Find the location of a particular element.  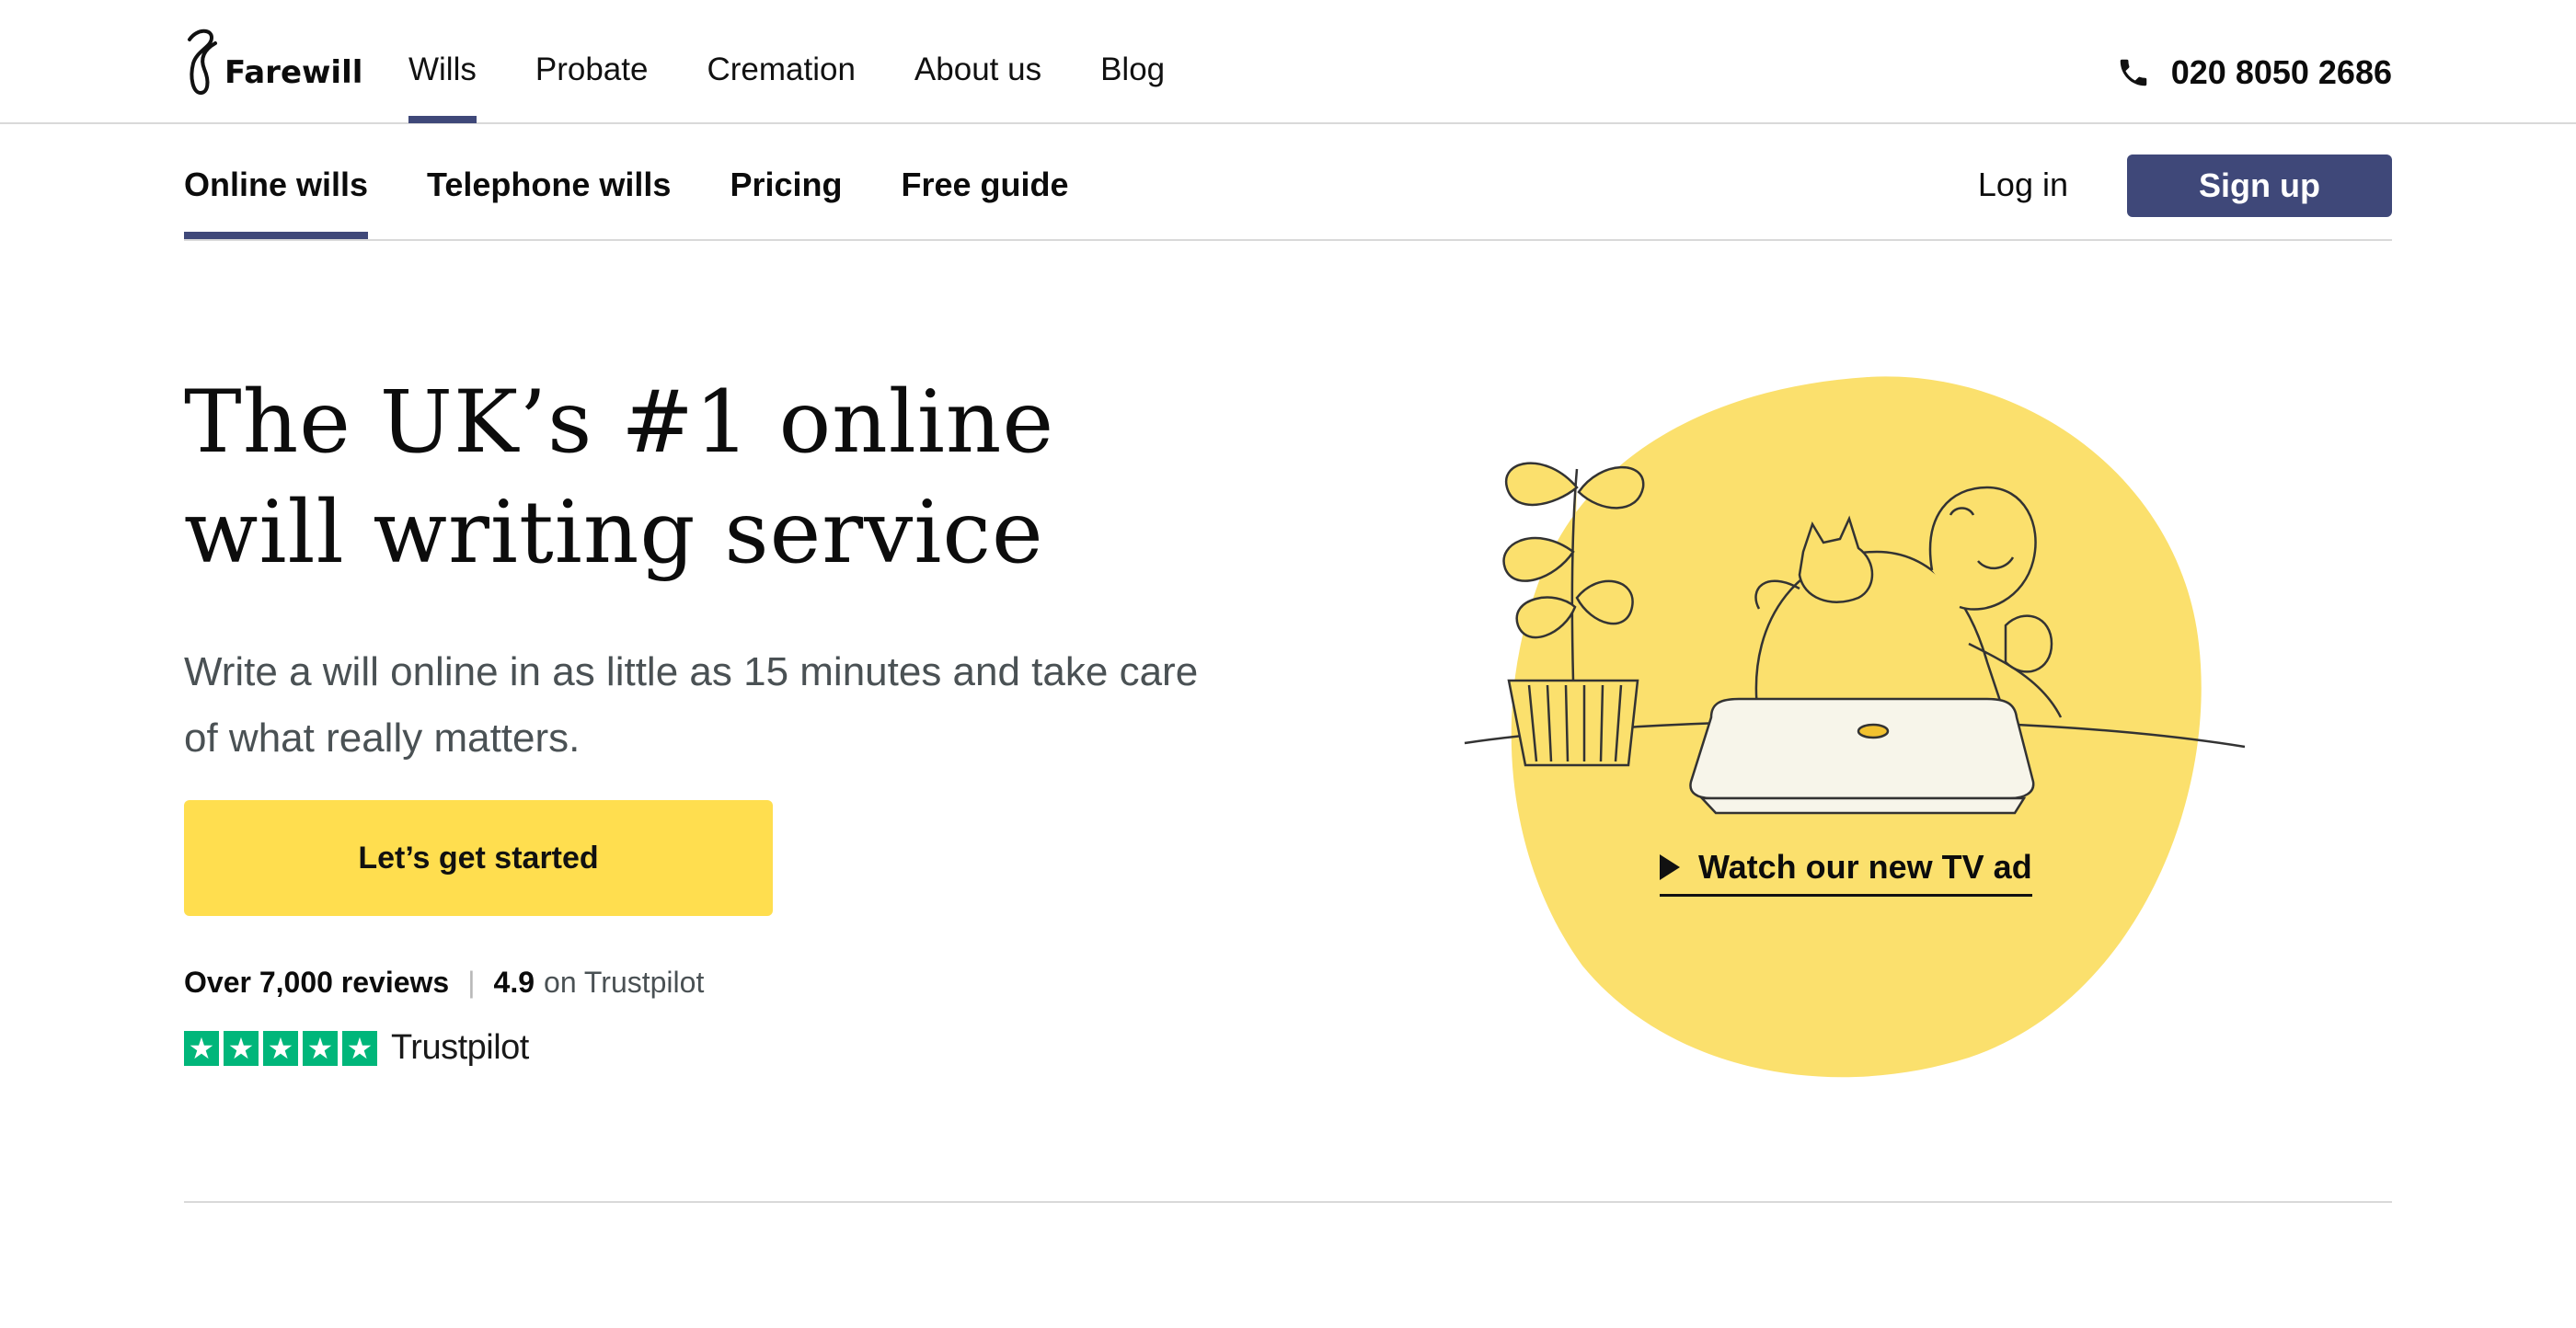

farewill-logo-icon is located at coordinates (202, 62).